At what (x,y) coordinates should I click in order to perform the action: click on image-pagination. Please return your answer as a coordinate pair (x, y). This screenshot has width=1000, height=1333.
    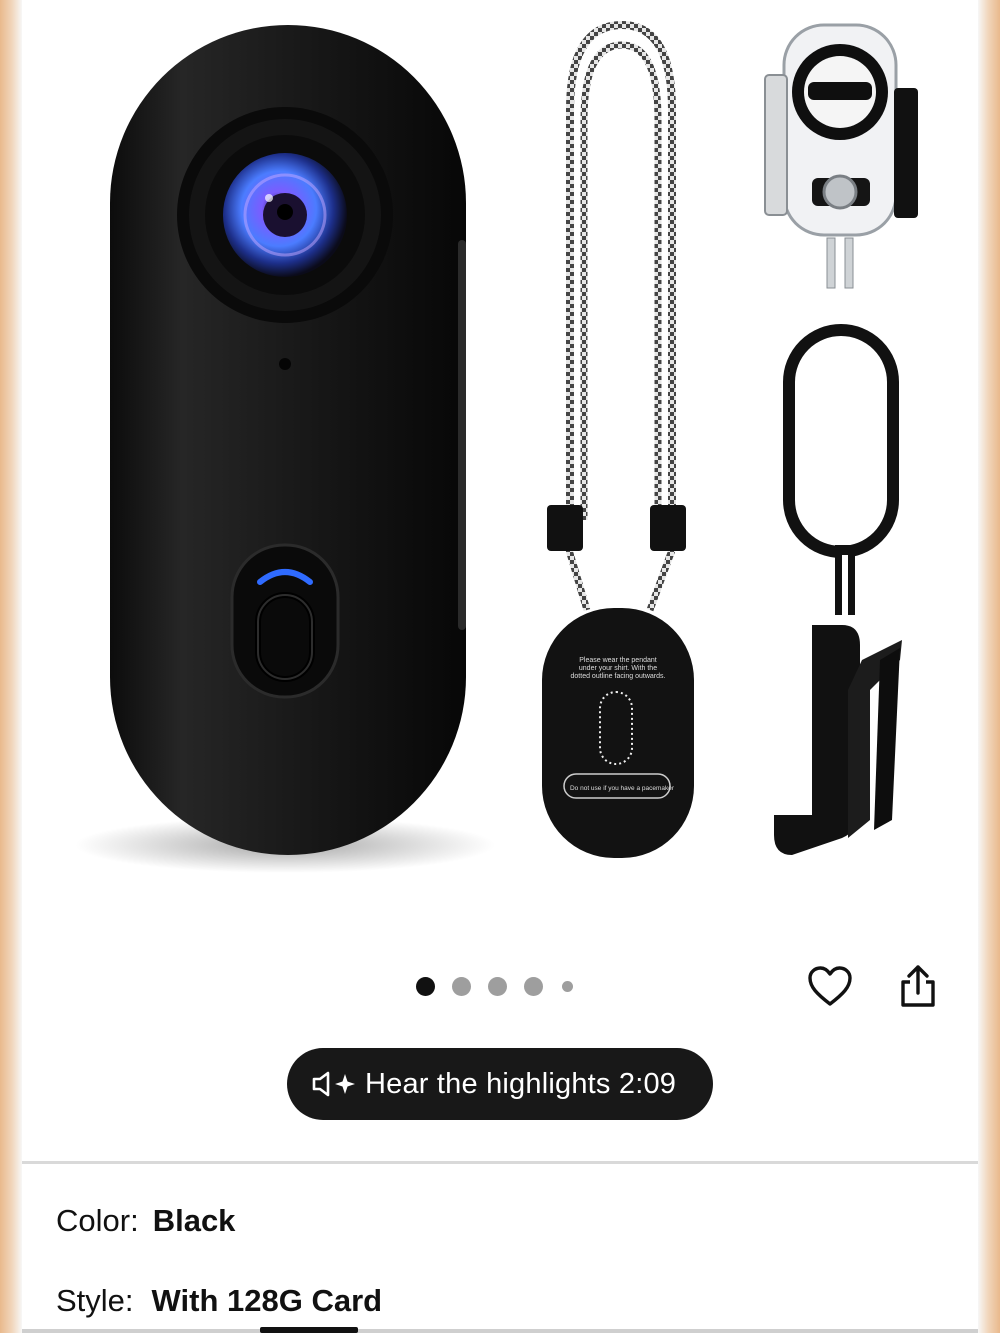
    Looking at the image, I should click on (494, 986).